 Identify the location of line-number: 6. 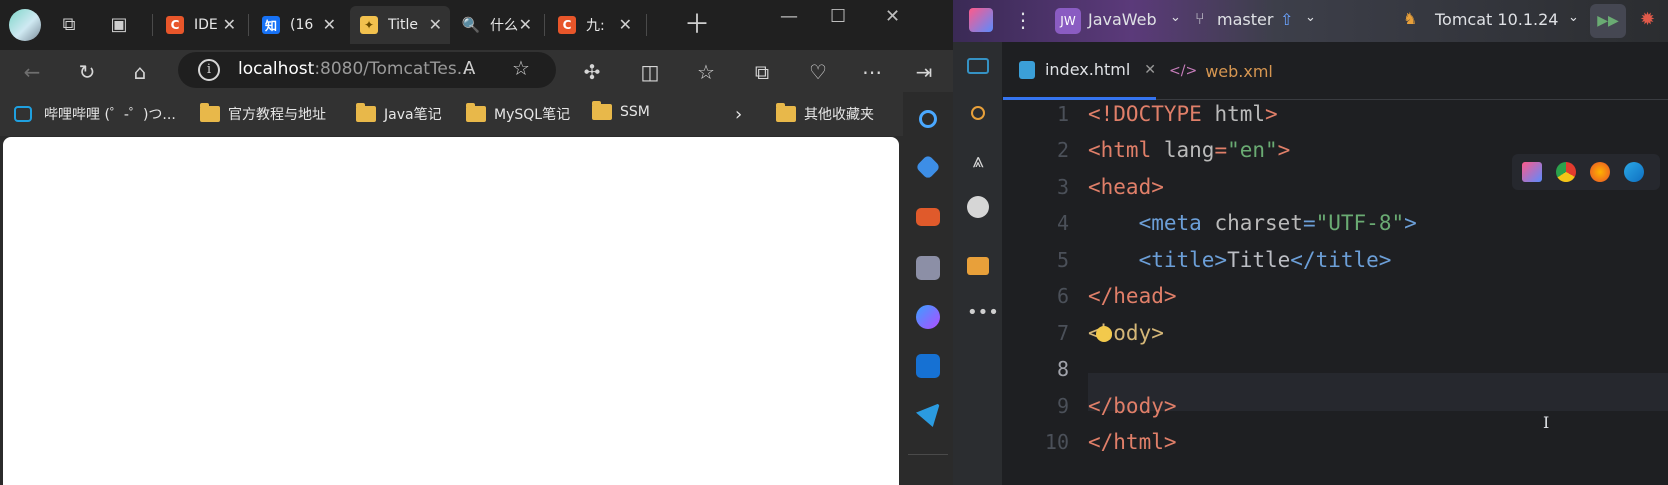
(1062, 296).